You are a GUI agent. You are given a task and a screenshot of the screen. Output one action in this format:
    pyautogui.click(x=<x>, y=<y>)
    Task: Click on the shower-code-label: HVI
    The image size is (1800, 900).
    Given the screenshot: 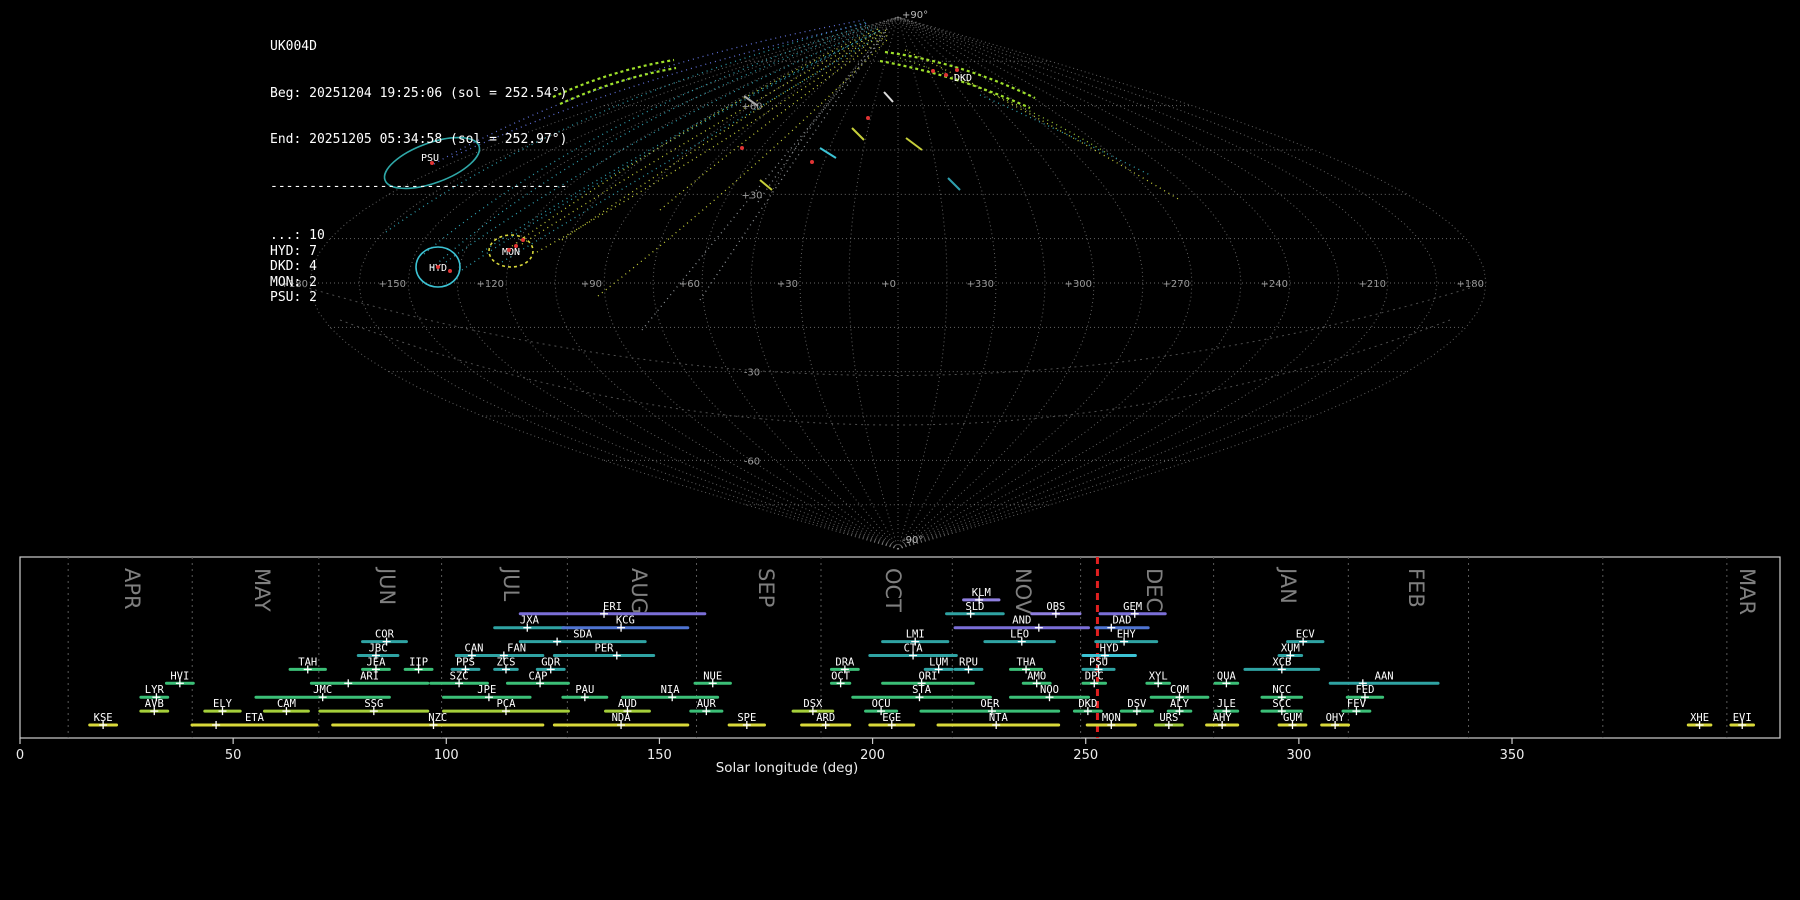 What is the action you would take?
    pyautogui.click(x=179, y=676)
    